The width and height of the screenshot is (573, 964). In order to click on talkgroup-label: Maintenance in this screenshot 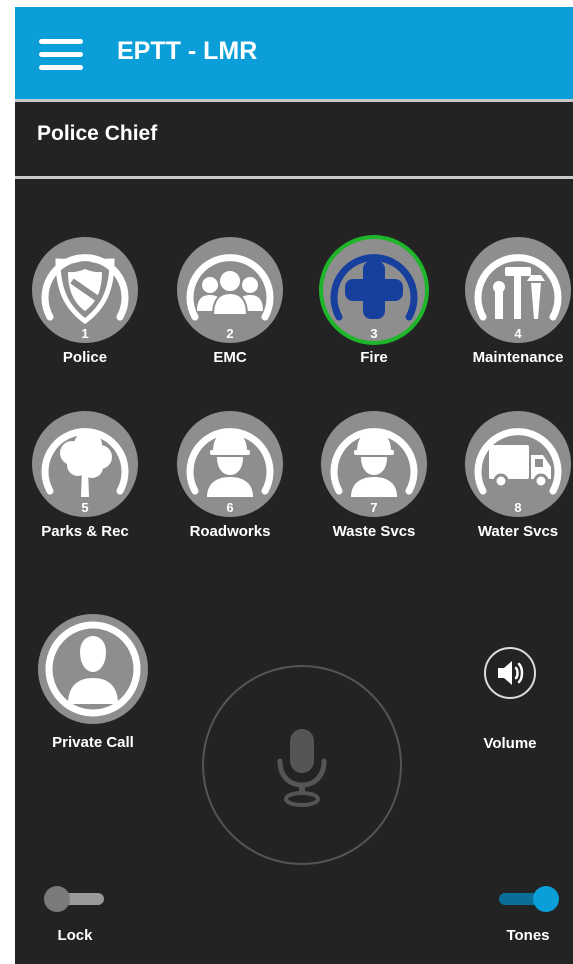, I will do `click(518, 357)`.